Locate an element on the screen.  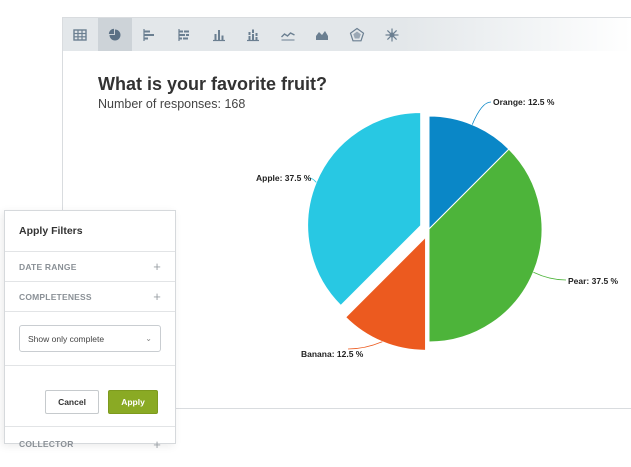
completeness-select-container: Show only complete ⌄ is located at coordinates (90, 339).